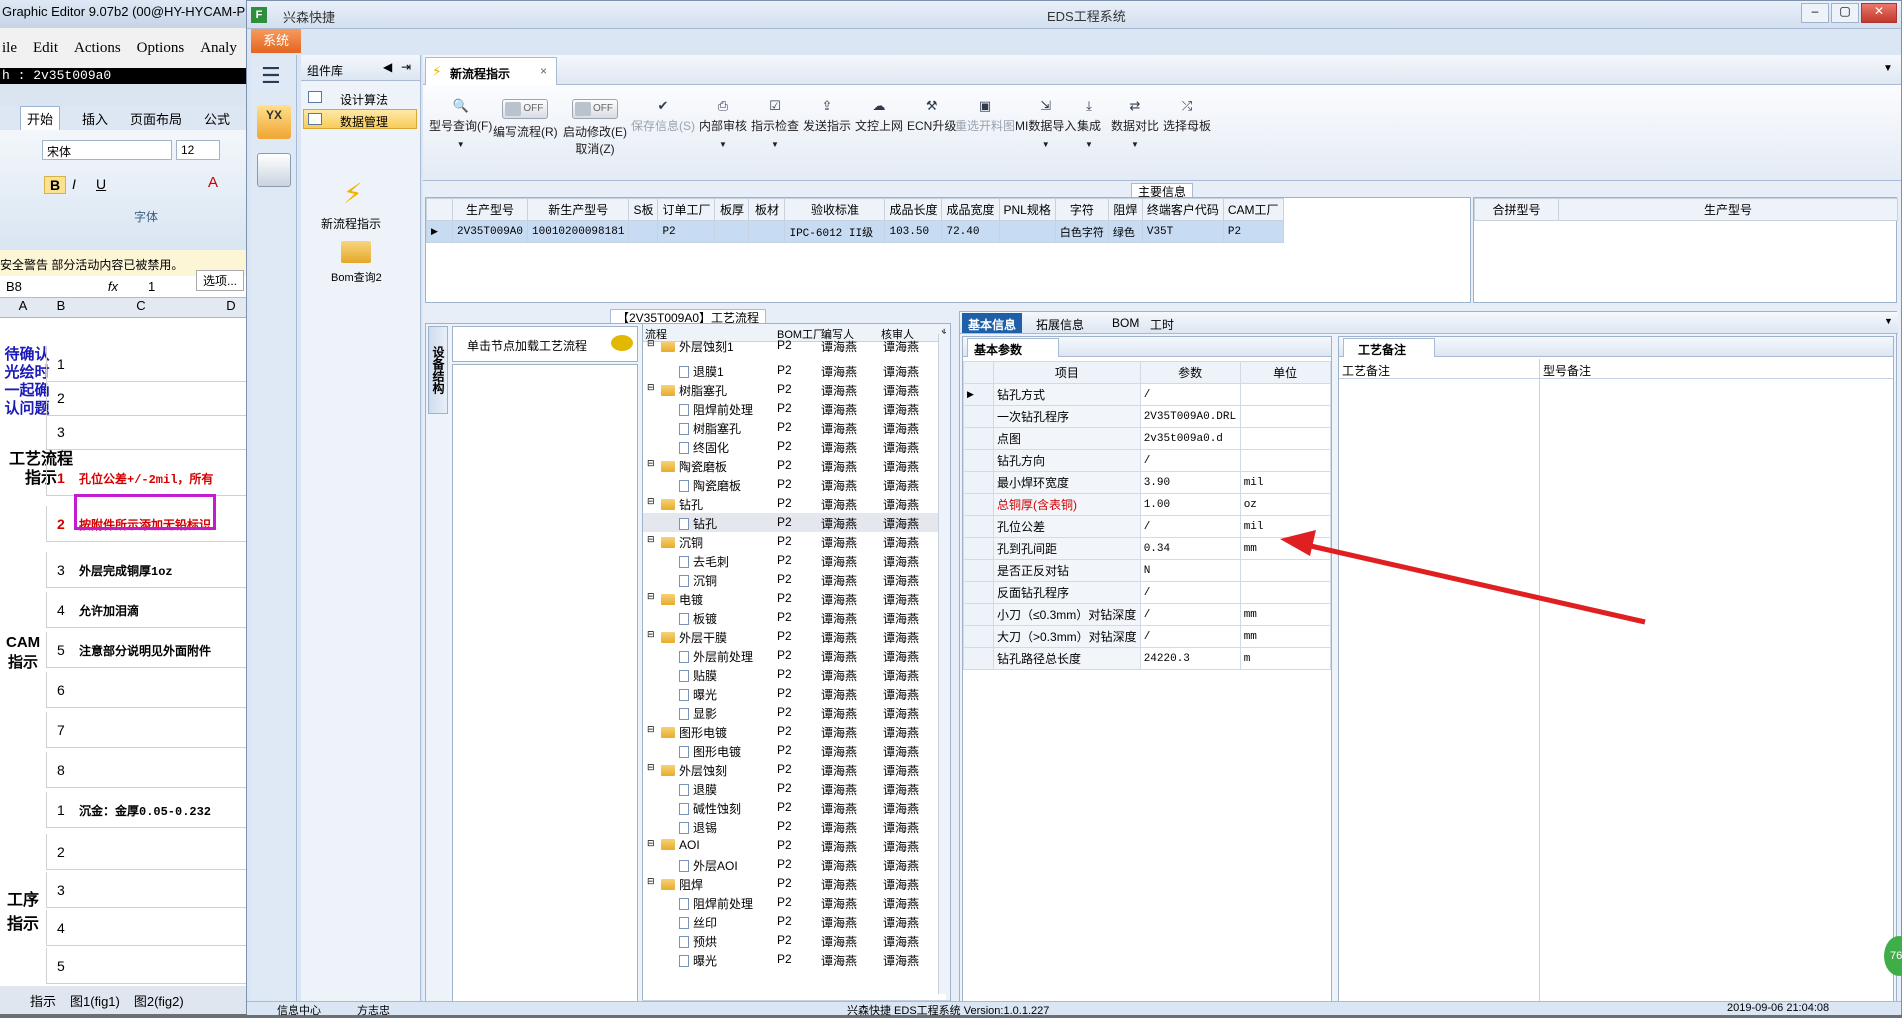 Image resolution: width=1902 pixels, height=1018 pixels. What do you see at coordinates (794, 636) in the screenshot?
I see `tree-group: ⊟外层干膜P2谭海燕谭海燕已审核` at bounding box center [794, 636].